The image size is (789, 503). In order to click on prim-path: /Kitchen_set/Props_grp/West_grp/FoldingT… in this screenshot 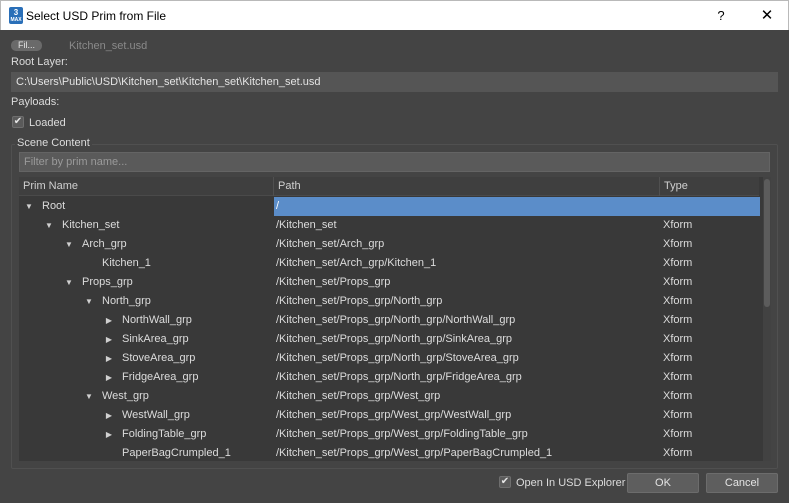, I will do `click(402, 434)`.